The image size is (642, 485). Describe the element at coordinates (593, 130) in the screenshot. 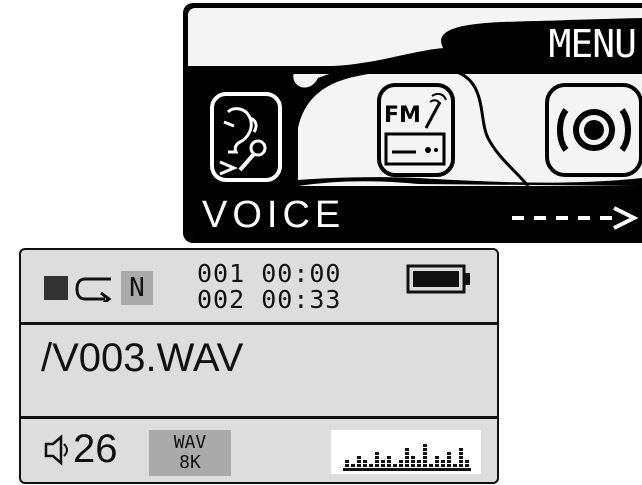

I see `speaker-icon` at that location.